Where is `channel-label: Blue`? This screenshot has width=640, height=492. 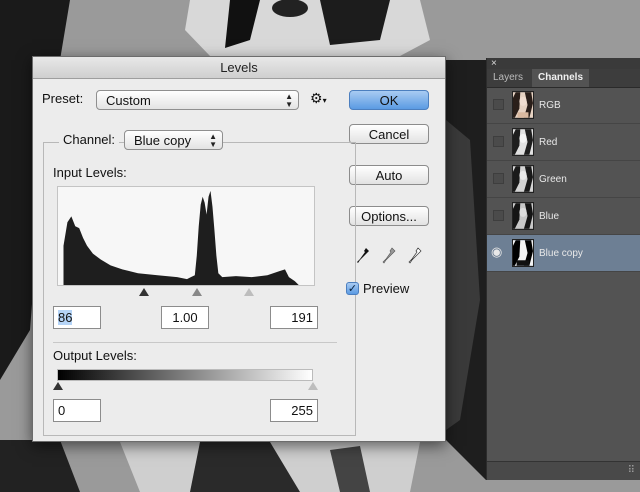 channel-label: Blue is located at coordinates (549, 216).